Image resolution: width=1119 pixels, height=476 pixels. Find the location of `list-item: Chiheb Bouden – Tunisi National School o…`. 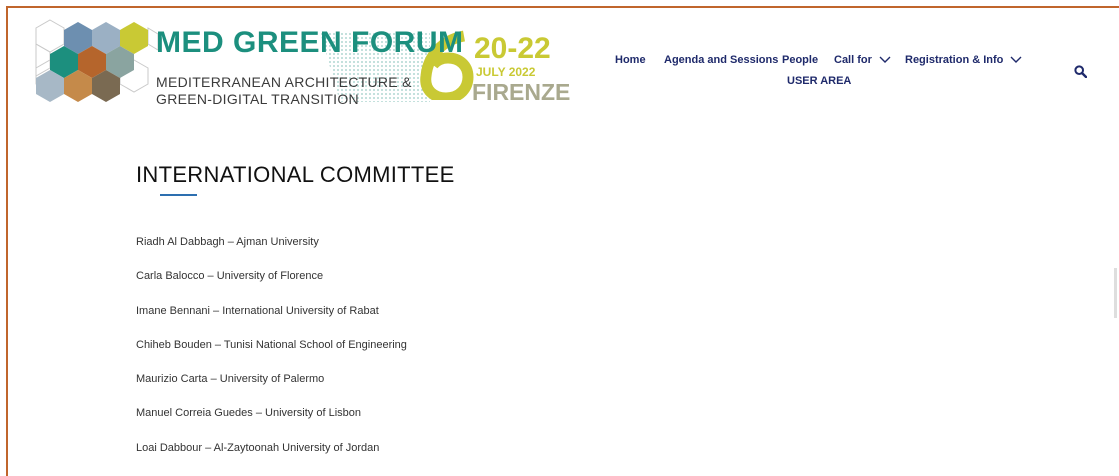

list-item: Chiheb Bouden – Tunisi National School o… is located at coordinates (271, 344).